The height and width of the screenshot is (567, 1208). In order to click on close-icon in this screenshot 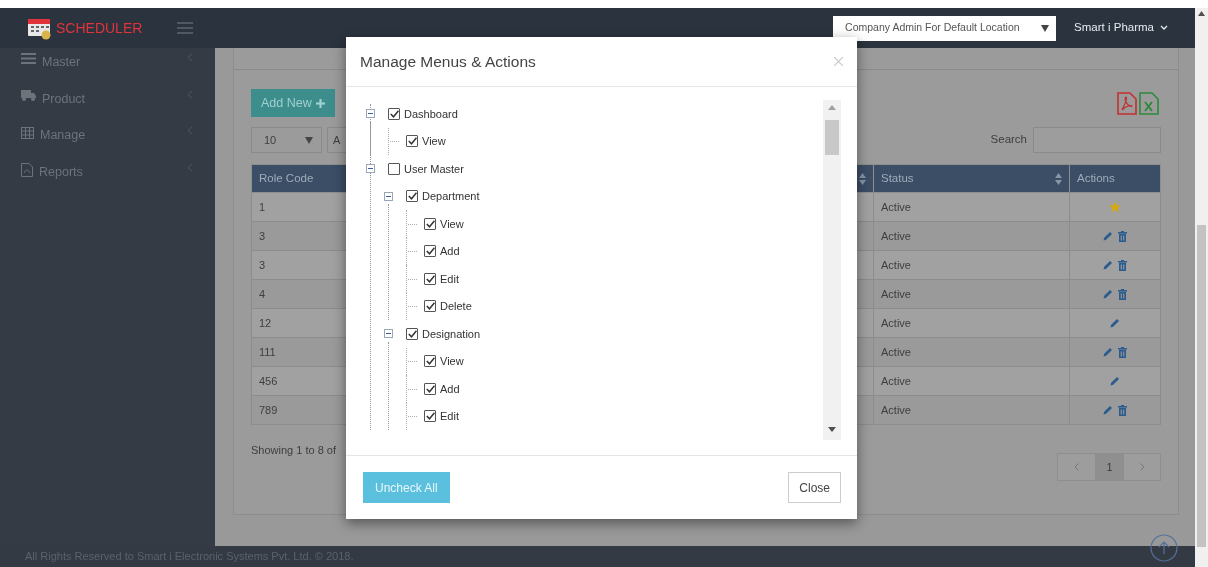, I will do `click(838, 61)`.